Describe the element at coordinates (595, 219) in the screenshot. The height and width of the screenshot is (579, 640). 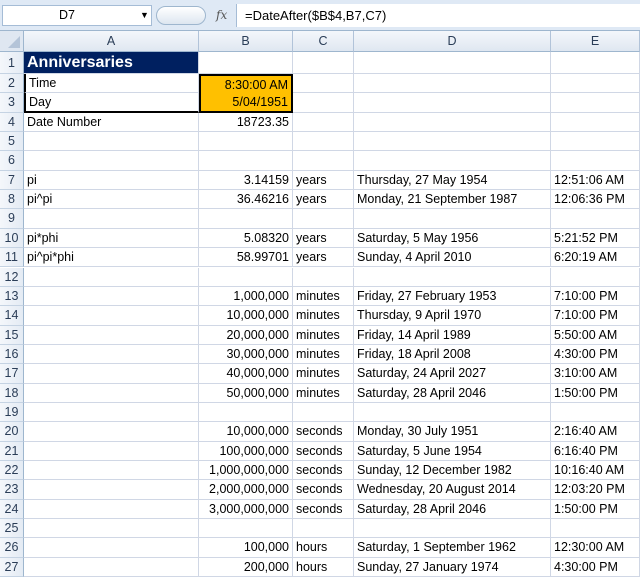
I see `cell-E9` at that location.